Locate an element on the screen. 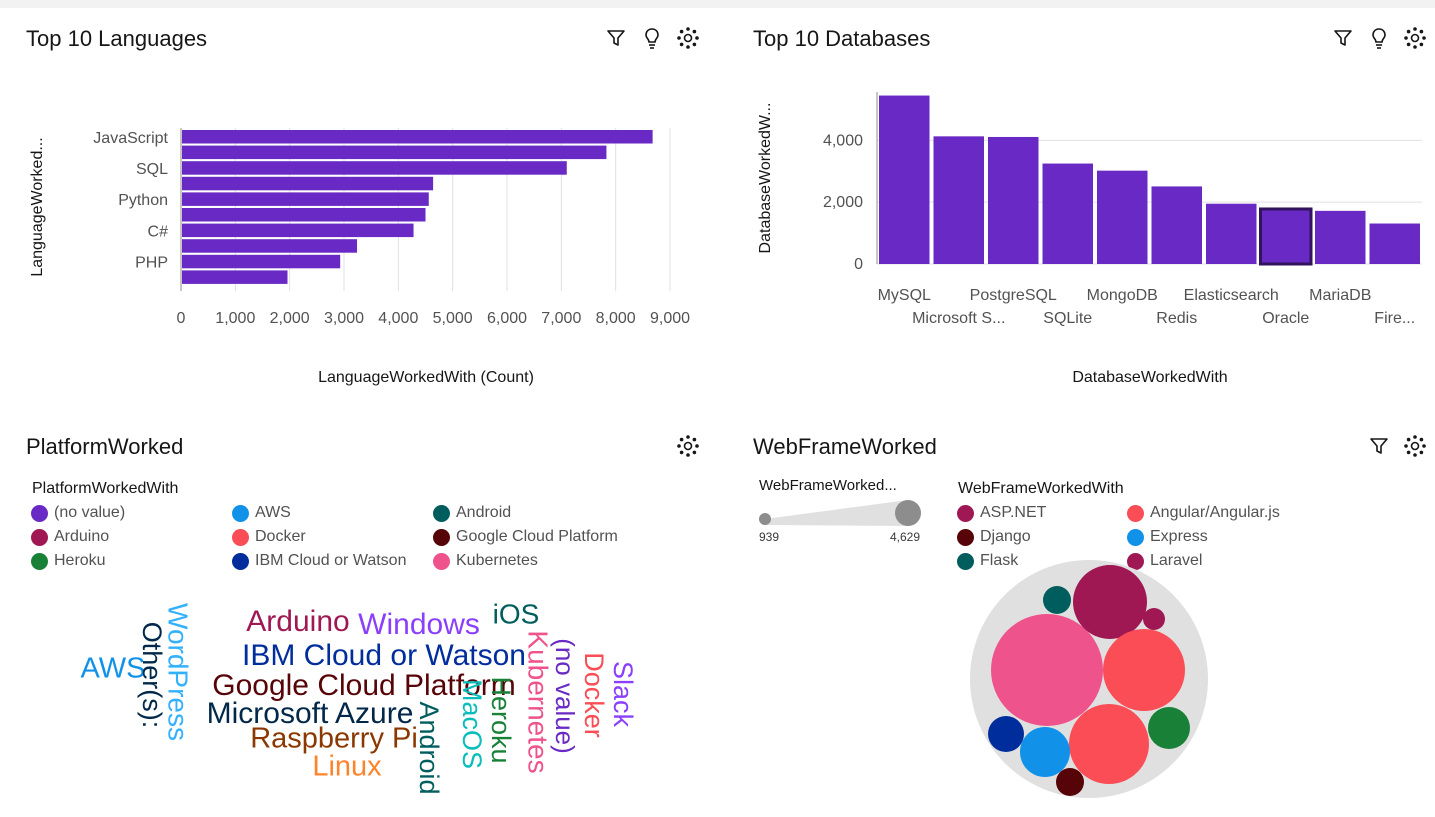 Image resolution: width=1435 pixels, height=817 pixels. x-tick-label: Redis is located at coordinates (1176, 318).